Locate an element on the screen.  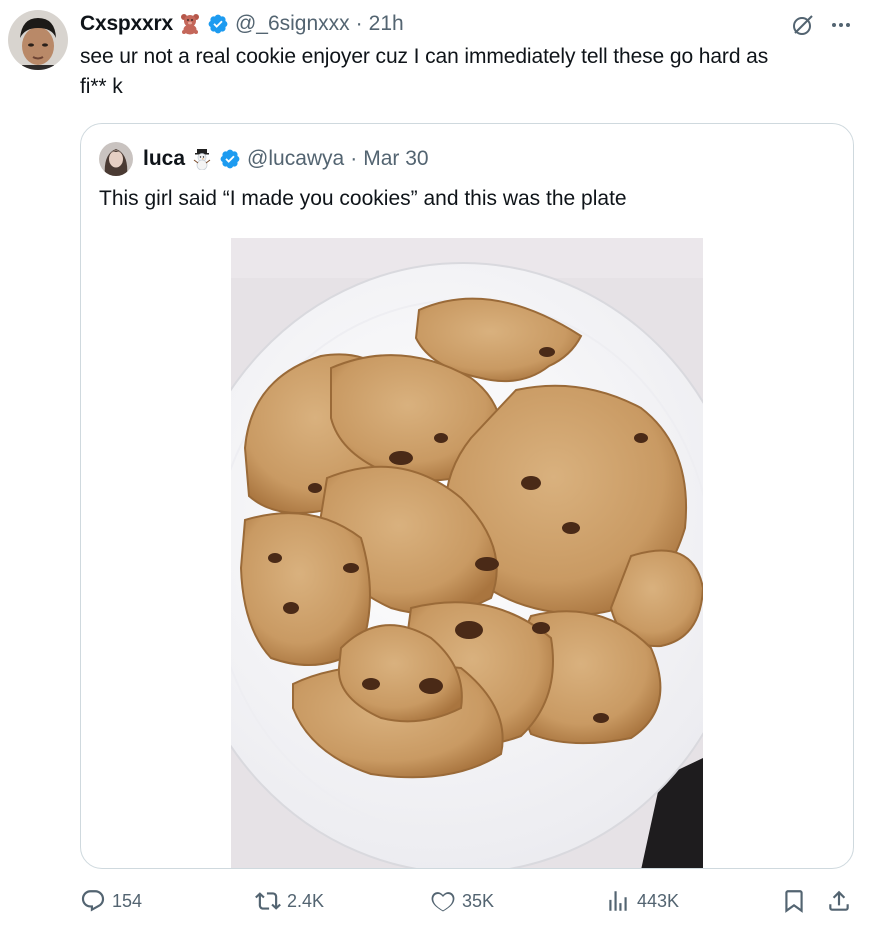
views-chart-icon is located at coordinates (618, 901).